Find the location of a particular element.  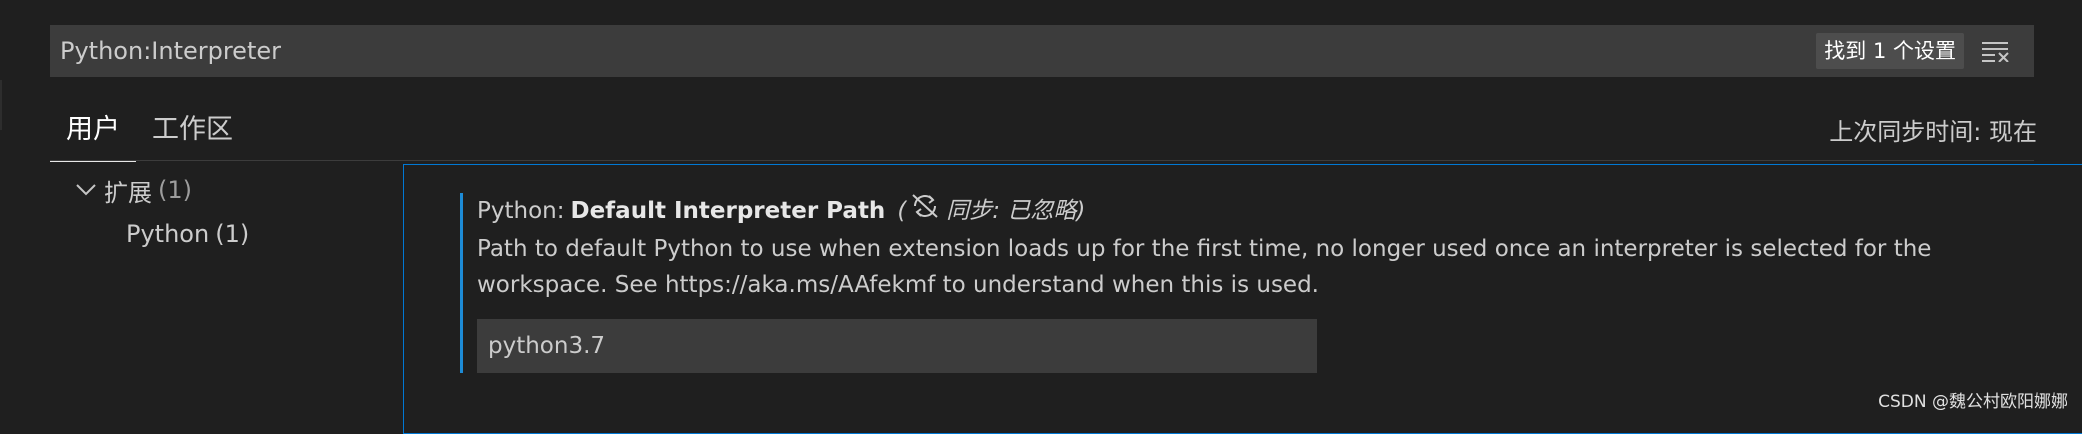

settings-search-bar: 找到 1 个设置 is located at coordinates (1042, 51).